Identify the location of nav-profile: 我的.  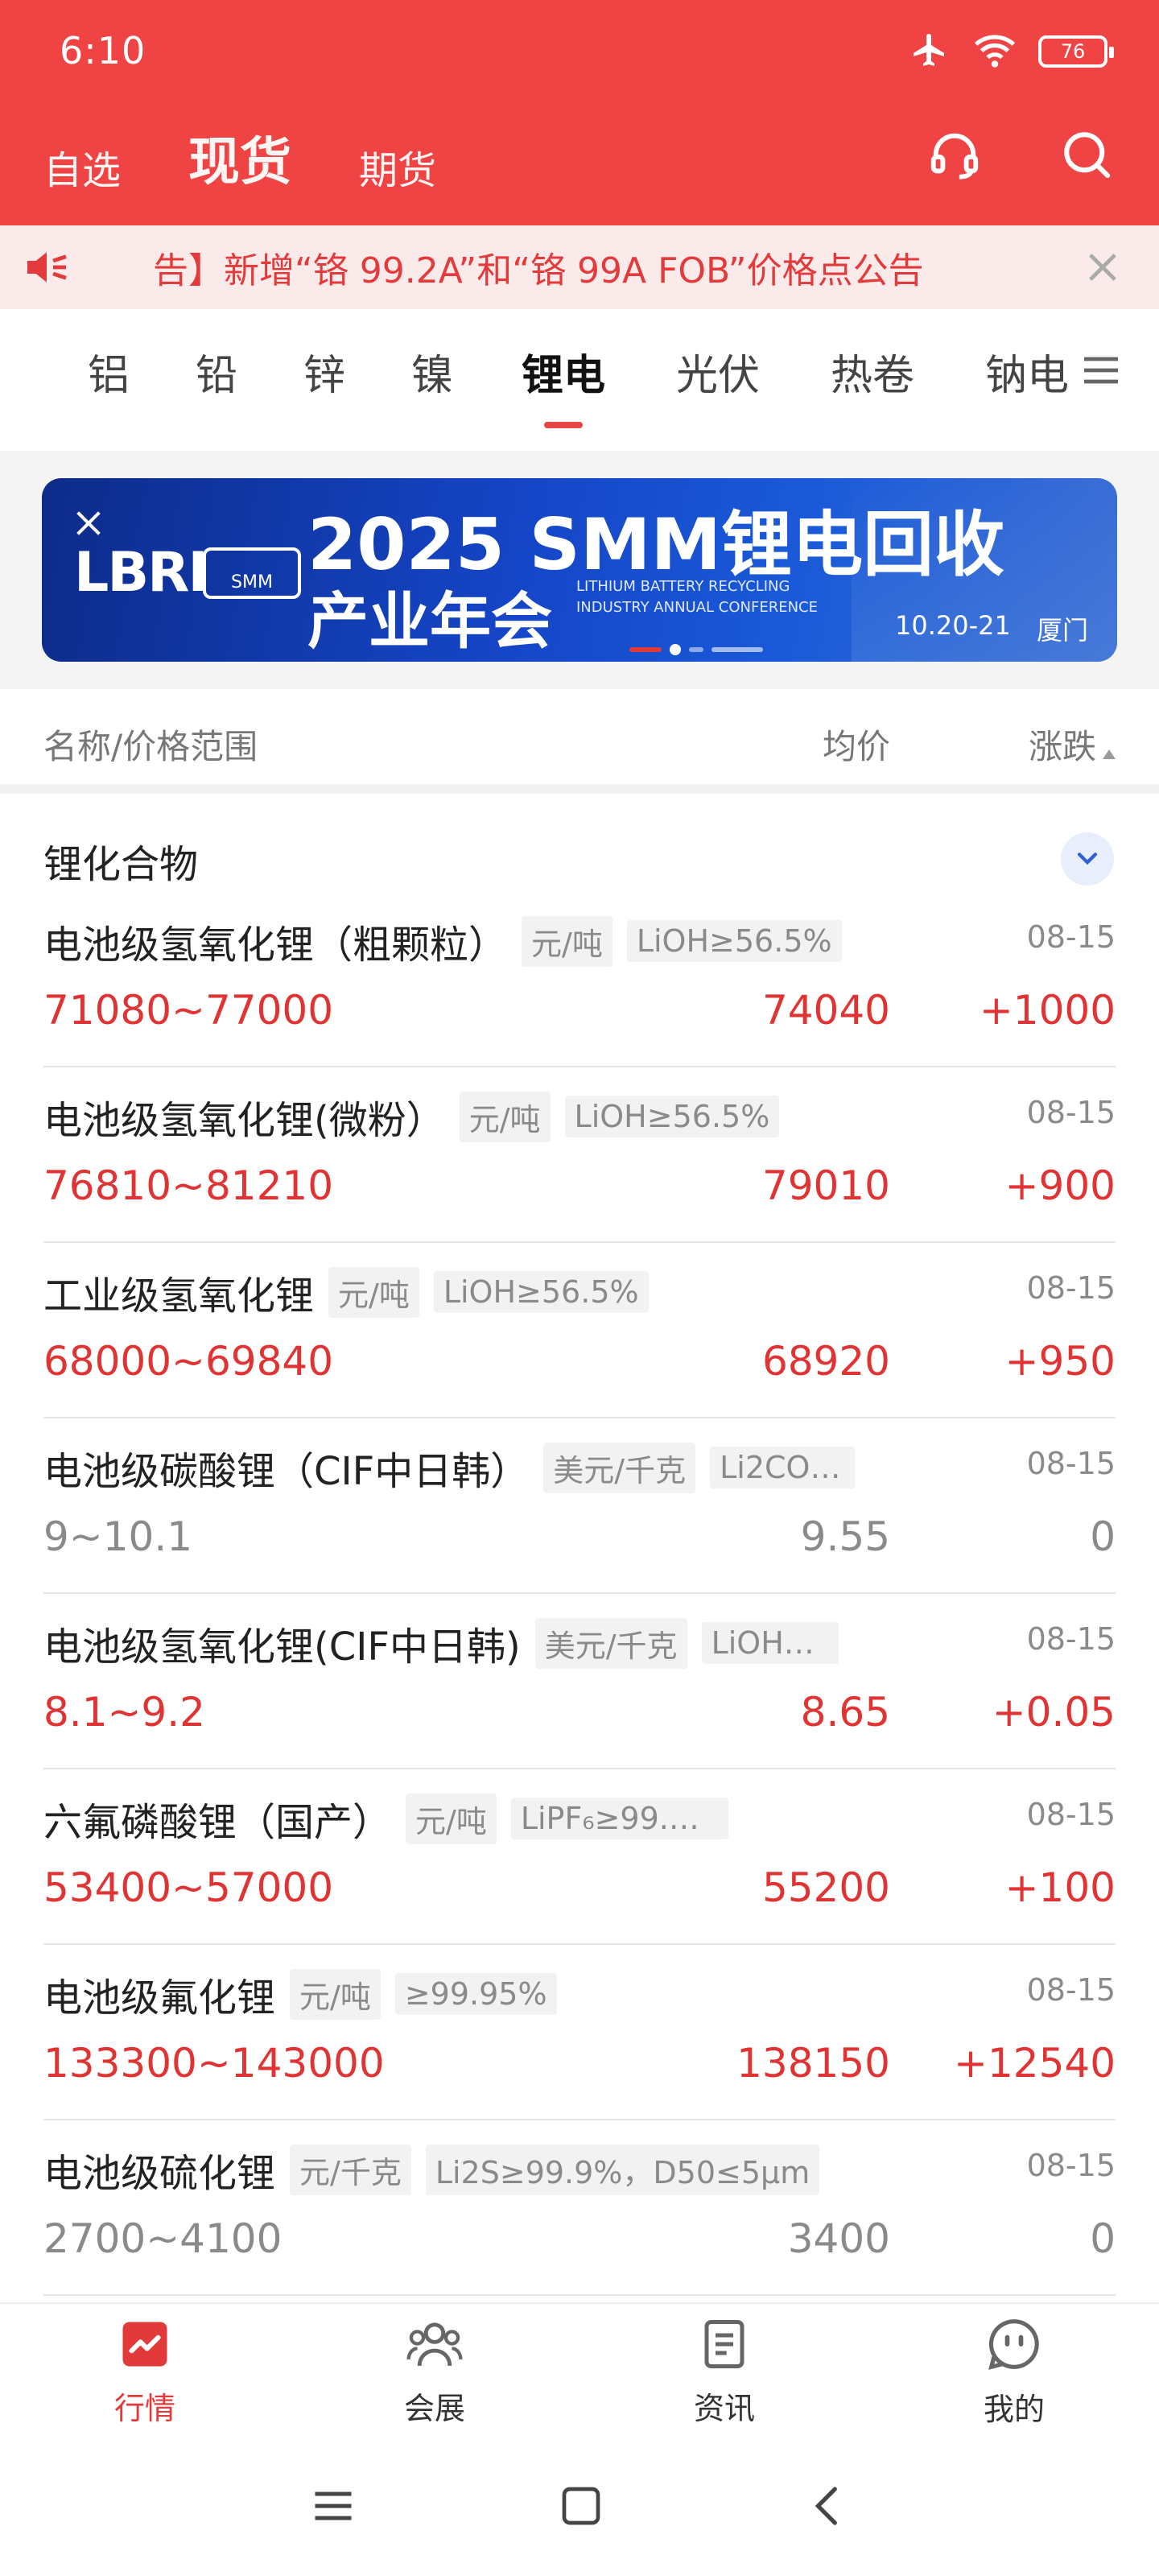
(1014, 2372).